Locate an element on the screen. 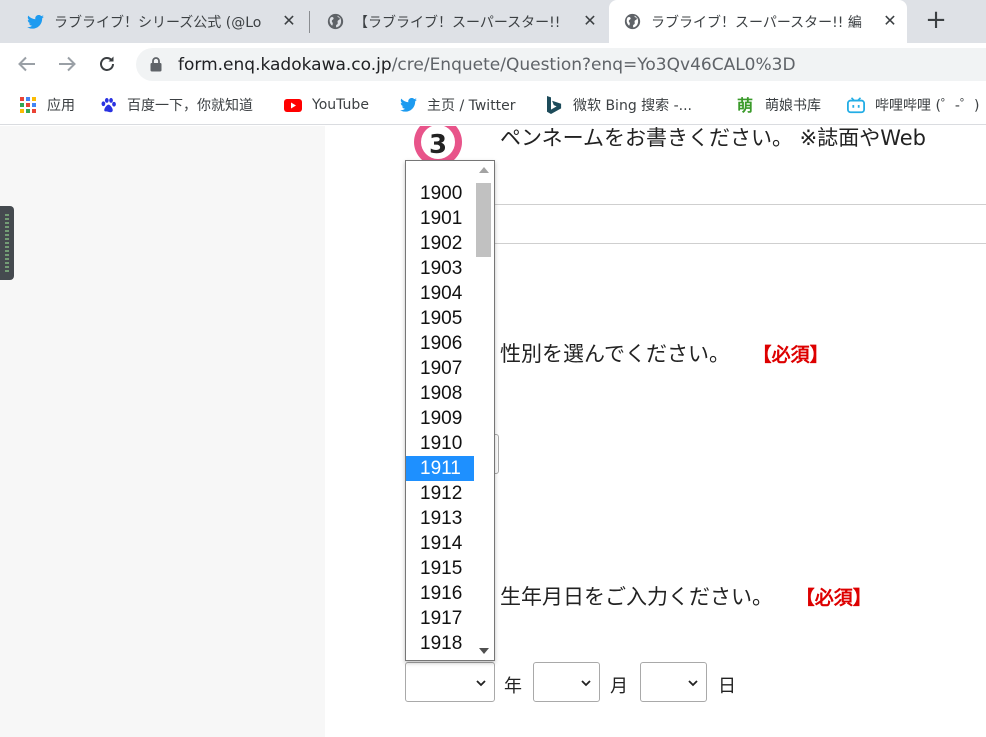 This screenshot has width=986, height=737. year-option: 1903 is located at coordinates (440, 268).